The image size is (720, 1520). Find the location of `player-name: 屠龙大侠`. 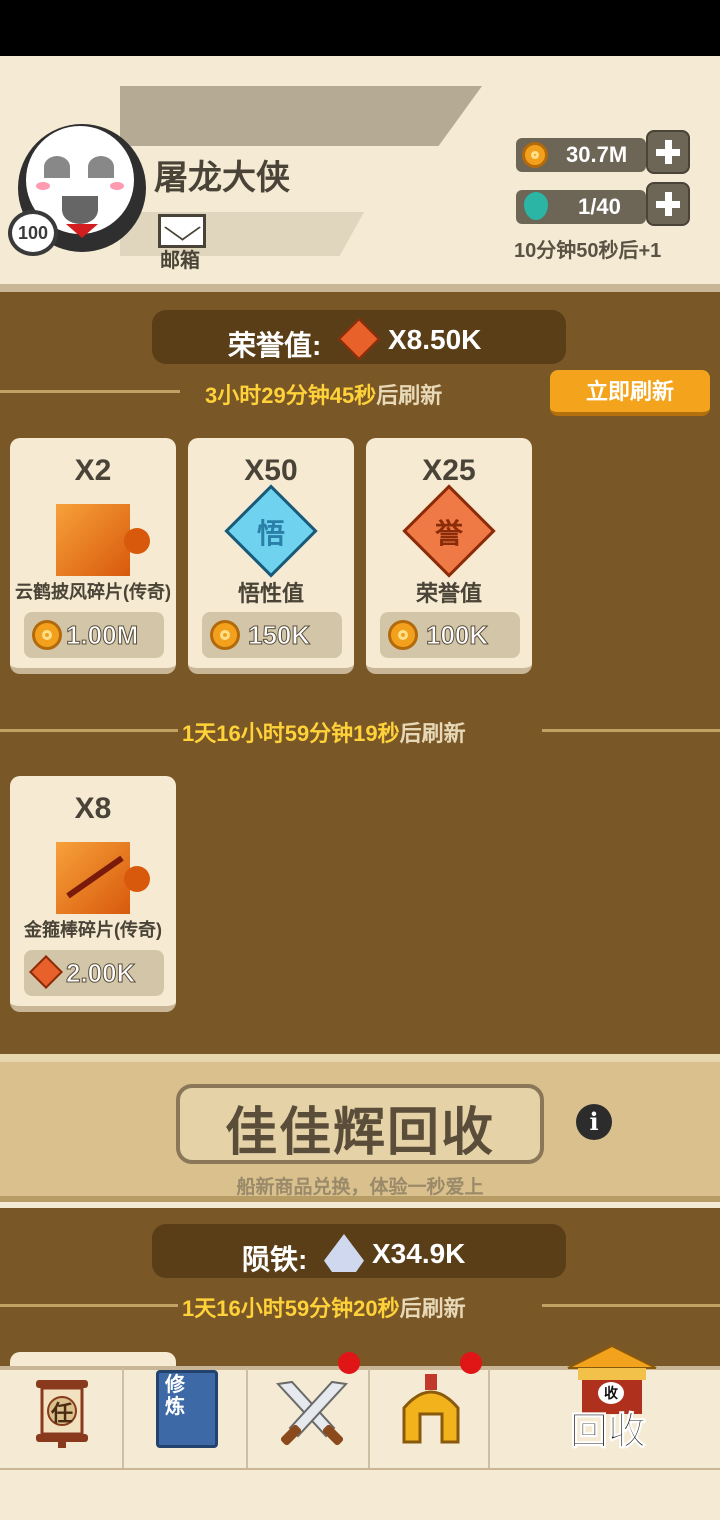

player-name: 屠龙大侠 is located at coordinates (222, 178).